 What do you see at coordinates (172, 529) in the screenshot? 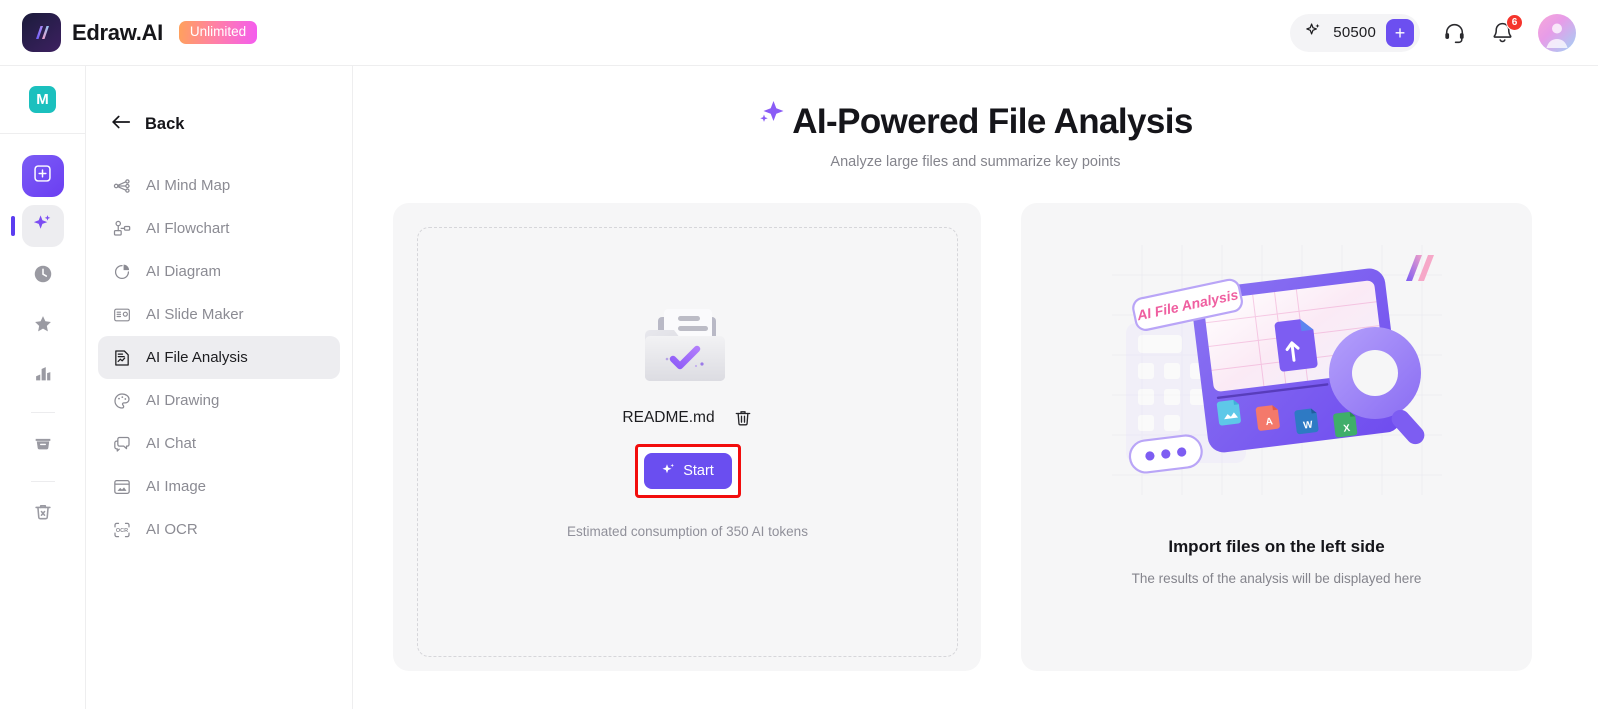
I see `menu-item-label: AI OCR` at bounding box center [172, 529].